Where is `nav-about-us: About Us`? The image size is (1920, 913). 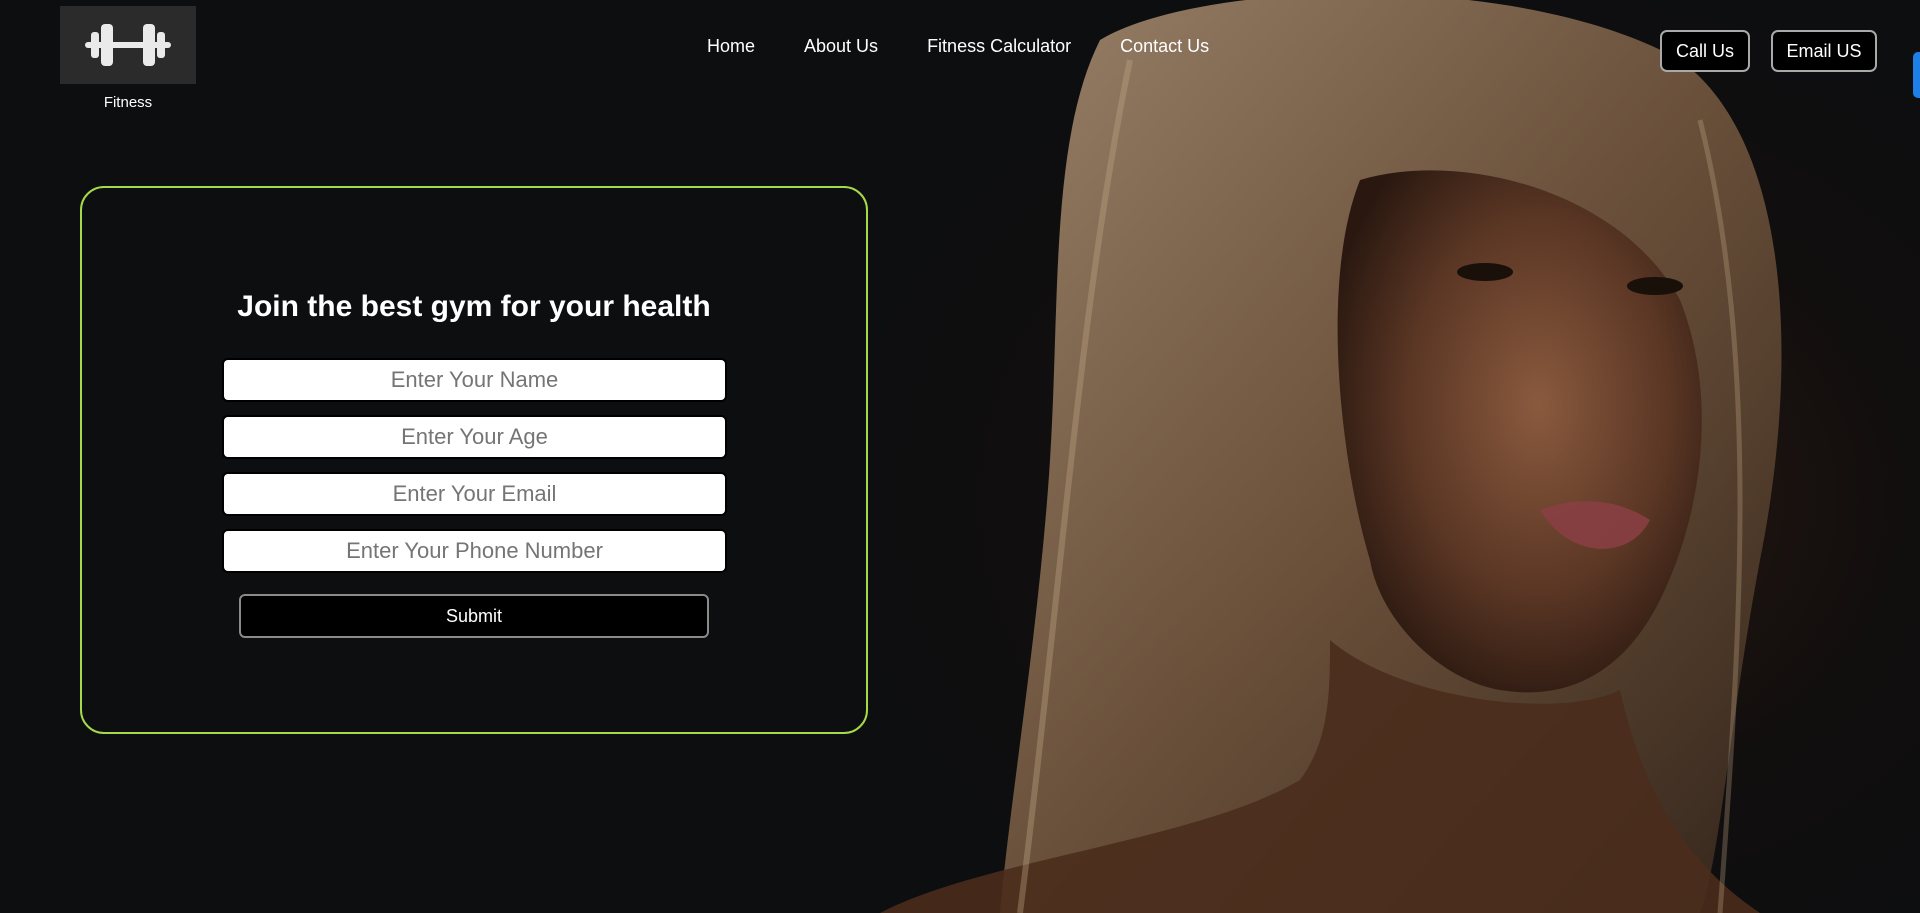
nav-about-us: About Us is located at coordinates (841, 46).